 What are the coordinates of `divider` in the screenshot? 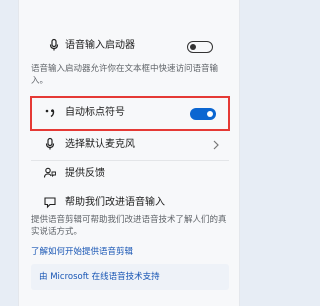 It's located at (130, 160).